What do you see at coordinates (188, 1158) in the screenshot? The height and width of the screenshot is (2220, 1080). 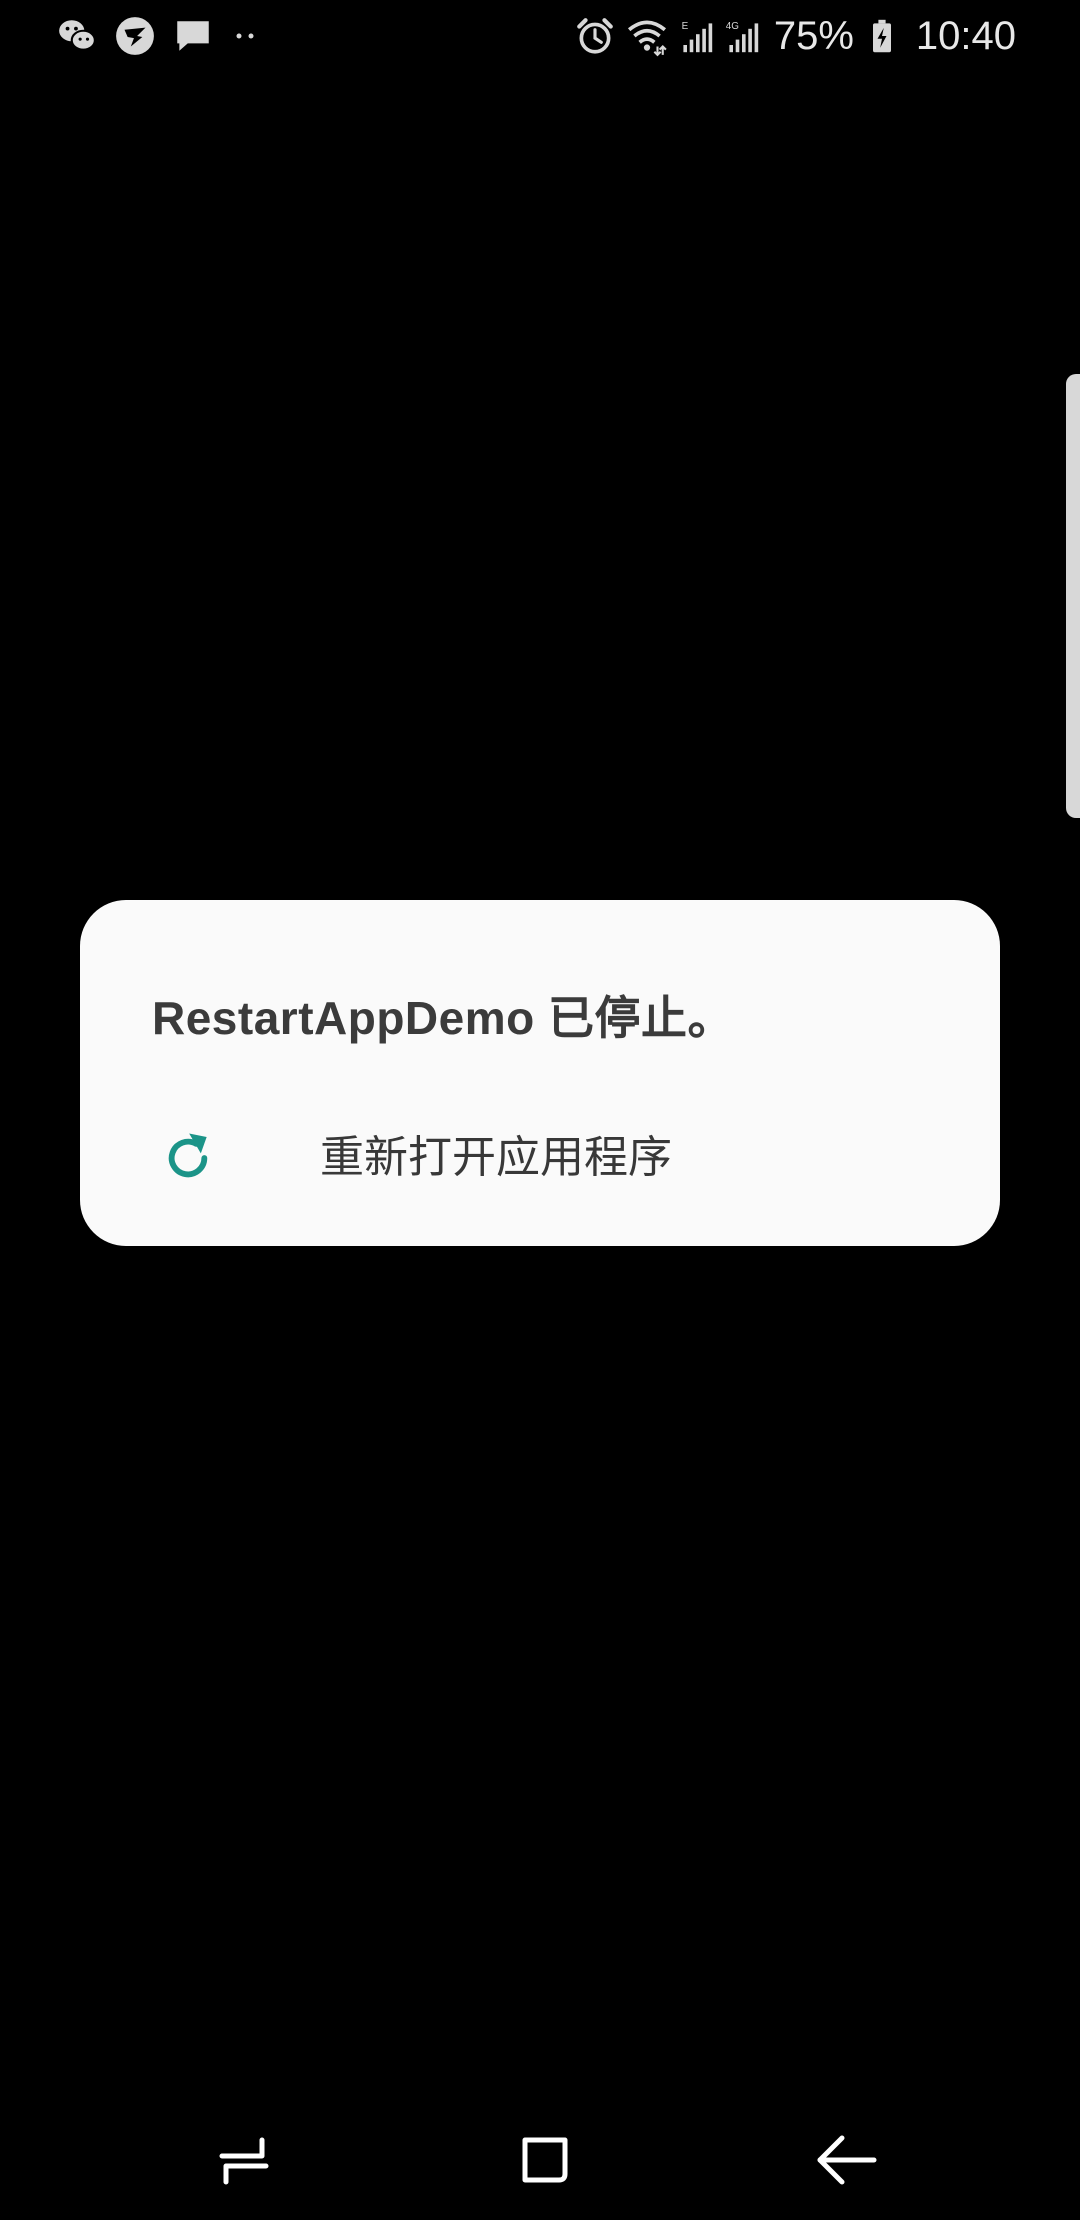 I see `refresh-icon` at bounding box center [188, 1158].